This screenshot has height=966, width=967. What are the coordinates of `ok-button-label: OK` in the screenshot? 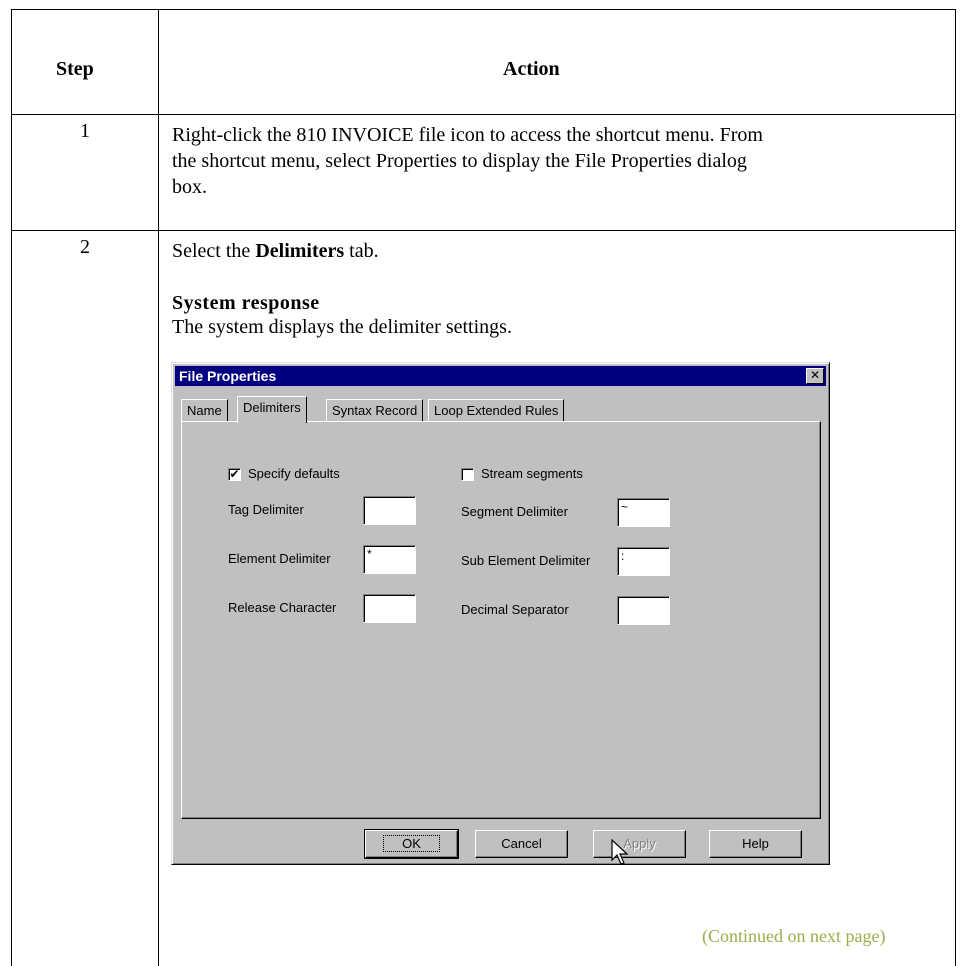 It's located at (411, 843).